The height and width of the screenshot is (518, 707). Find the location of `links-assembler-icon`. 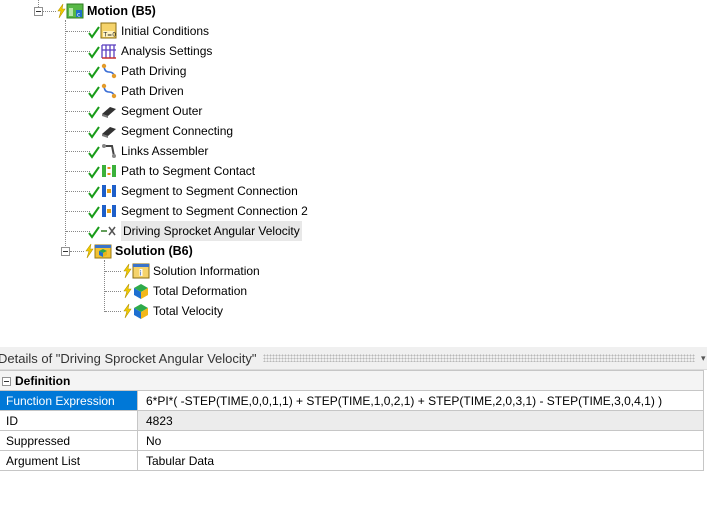

links-assembler-icon is located at coordinates (109, 151).